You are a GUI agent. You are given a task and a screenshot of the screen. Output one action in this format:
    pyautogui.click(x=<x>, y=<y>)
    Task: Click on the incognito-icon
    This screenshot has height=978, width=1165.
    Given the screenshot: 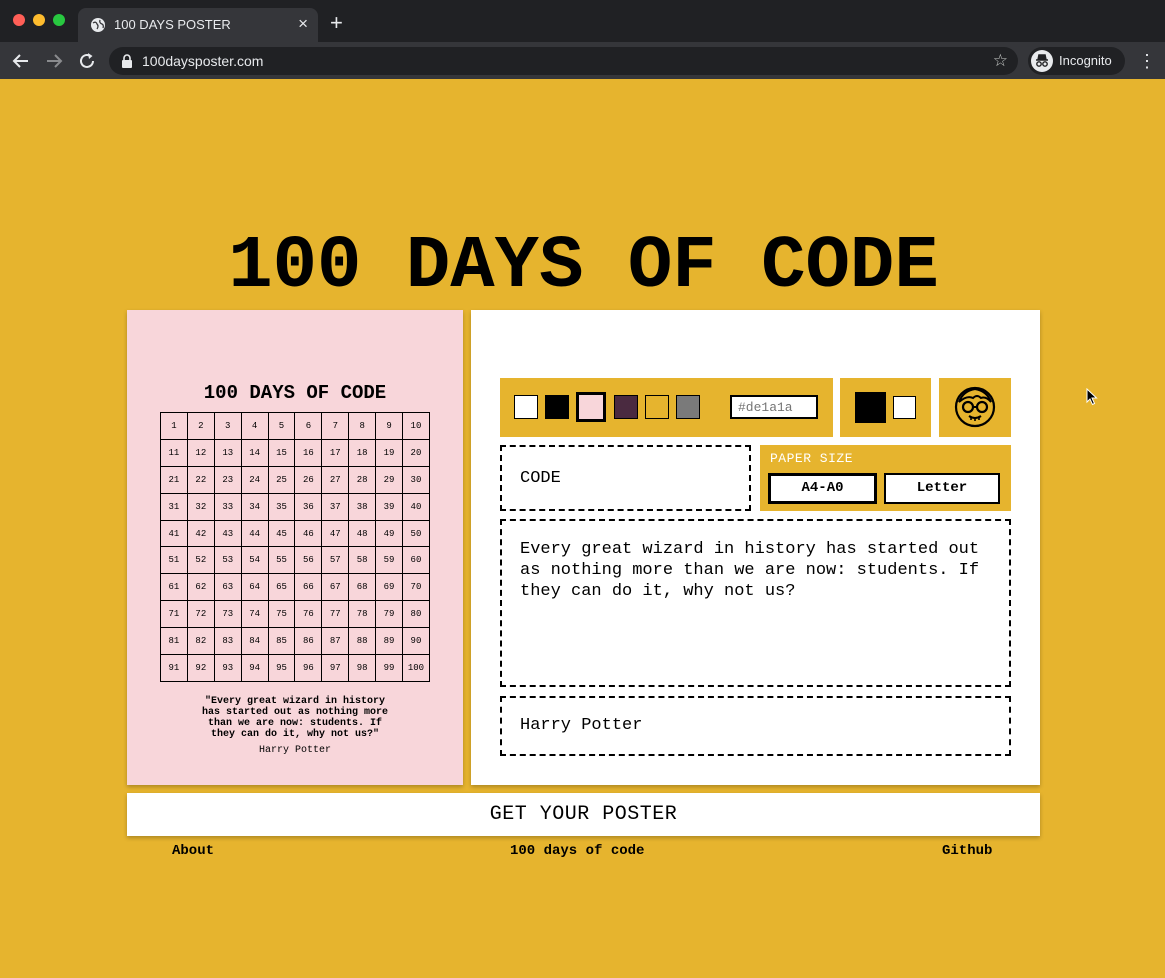 What is the action you would take?
    pyautogui.click(x=1042, y=61)
    